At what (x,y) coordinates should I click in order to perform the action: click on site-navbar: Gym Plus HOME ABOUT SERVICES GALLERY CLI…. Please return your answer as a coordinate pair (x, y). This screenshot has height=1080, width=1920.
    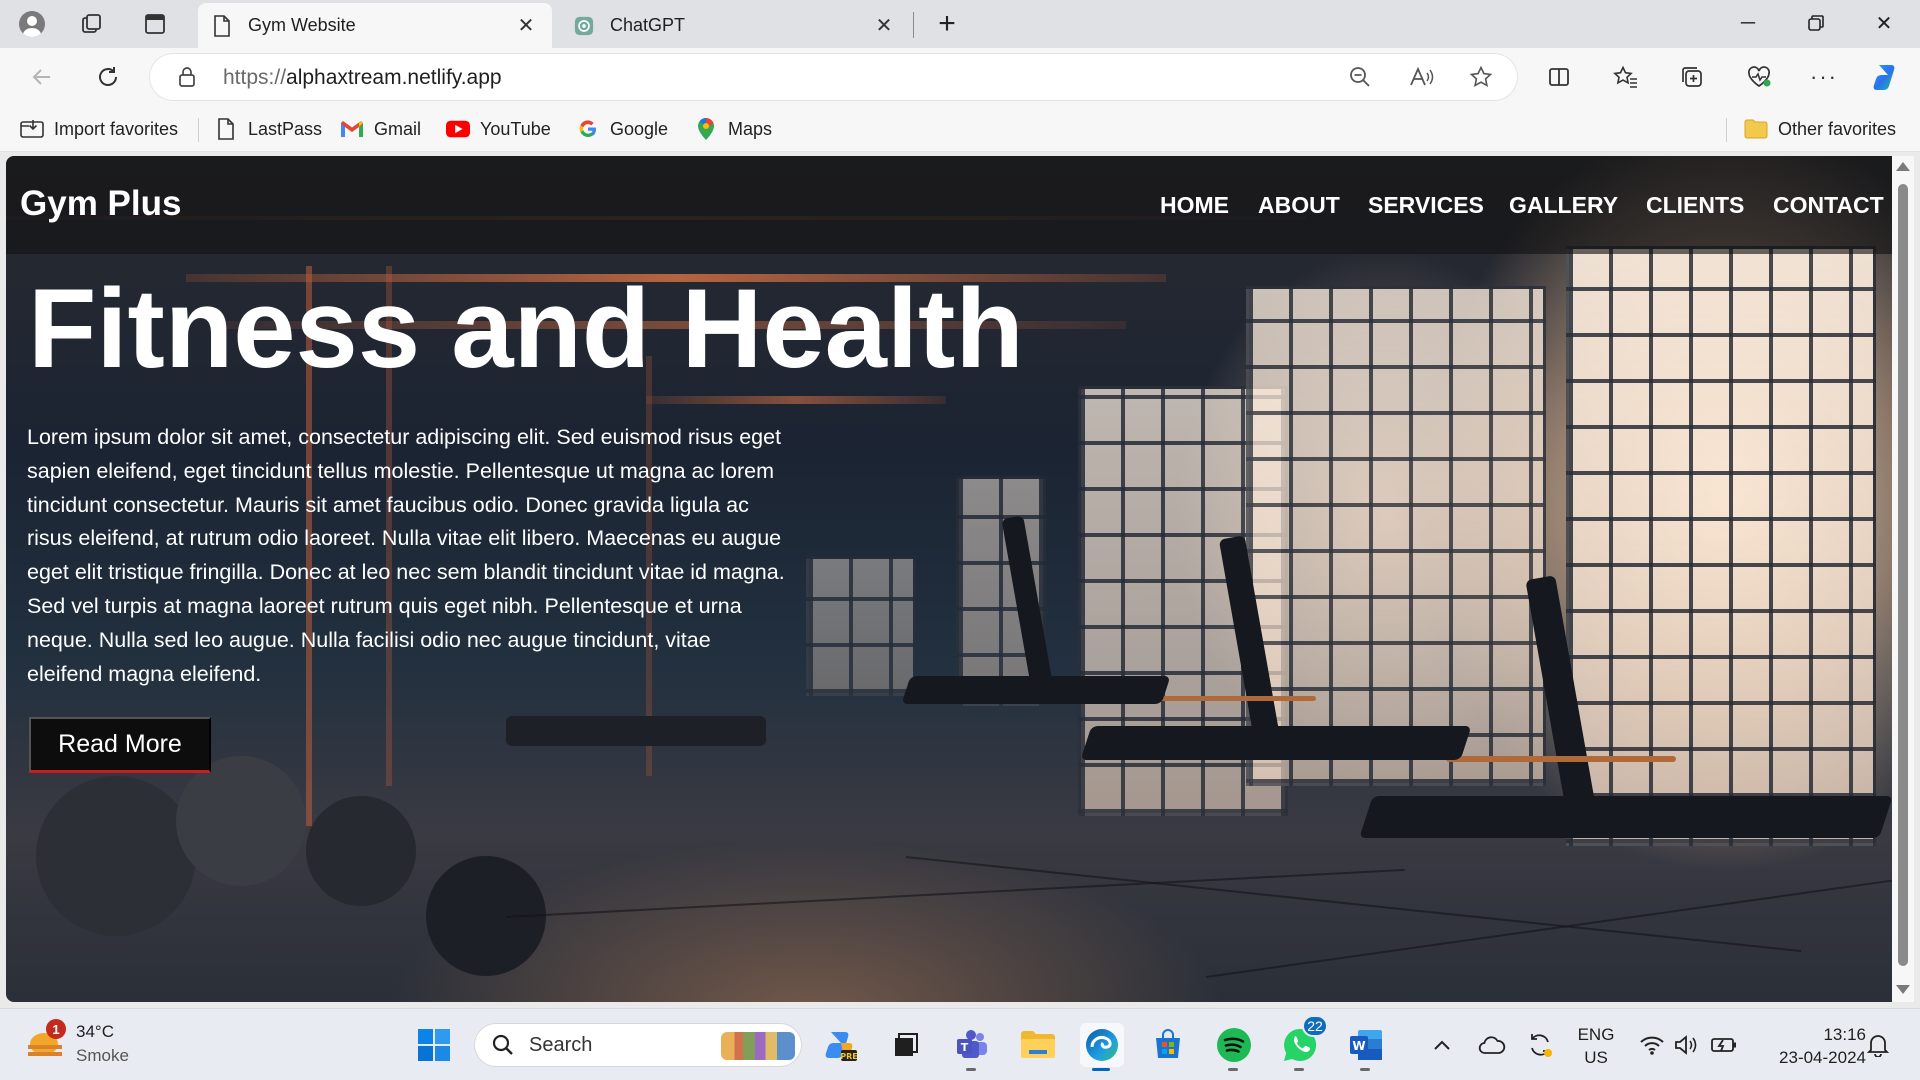
    Looking at the image, I should click on (949, 205).